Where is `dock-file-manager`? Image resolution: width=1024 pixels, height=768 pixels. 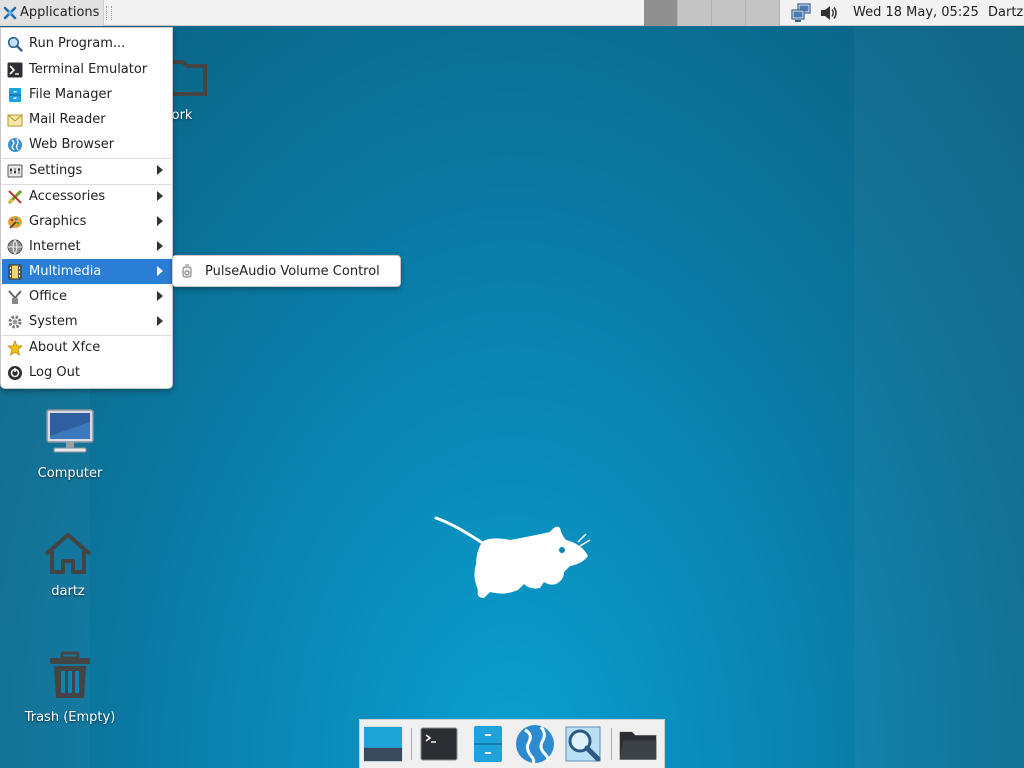 dock-file-manager is located at coordinates (488, 744).